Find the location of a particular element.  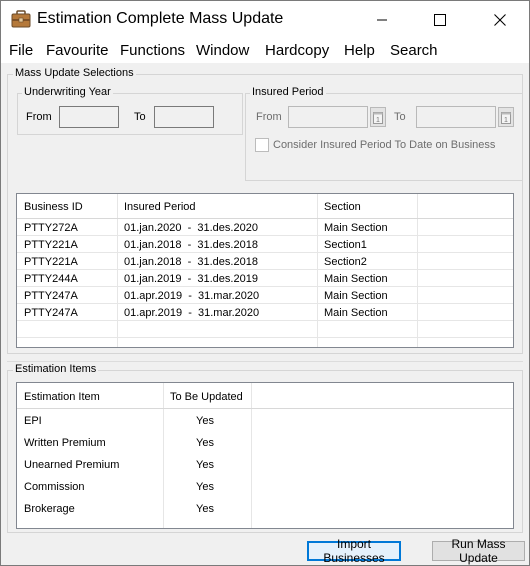

uw-year-from-label: From is located at coordinates (39, 117).